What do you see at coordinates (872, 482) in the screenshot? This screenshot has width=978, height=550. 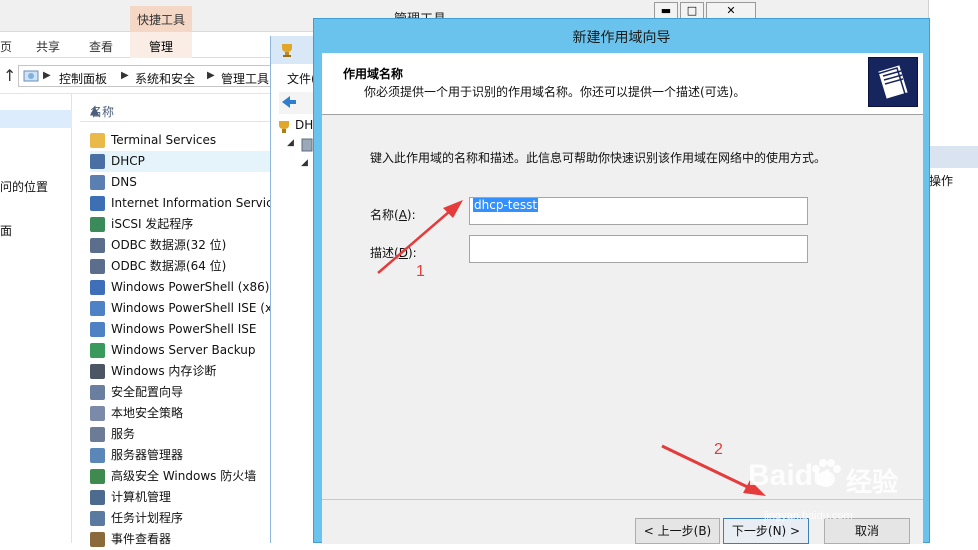 I see `watermark-cn: 经验` at bounding box center [872, 482].